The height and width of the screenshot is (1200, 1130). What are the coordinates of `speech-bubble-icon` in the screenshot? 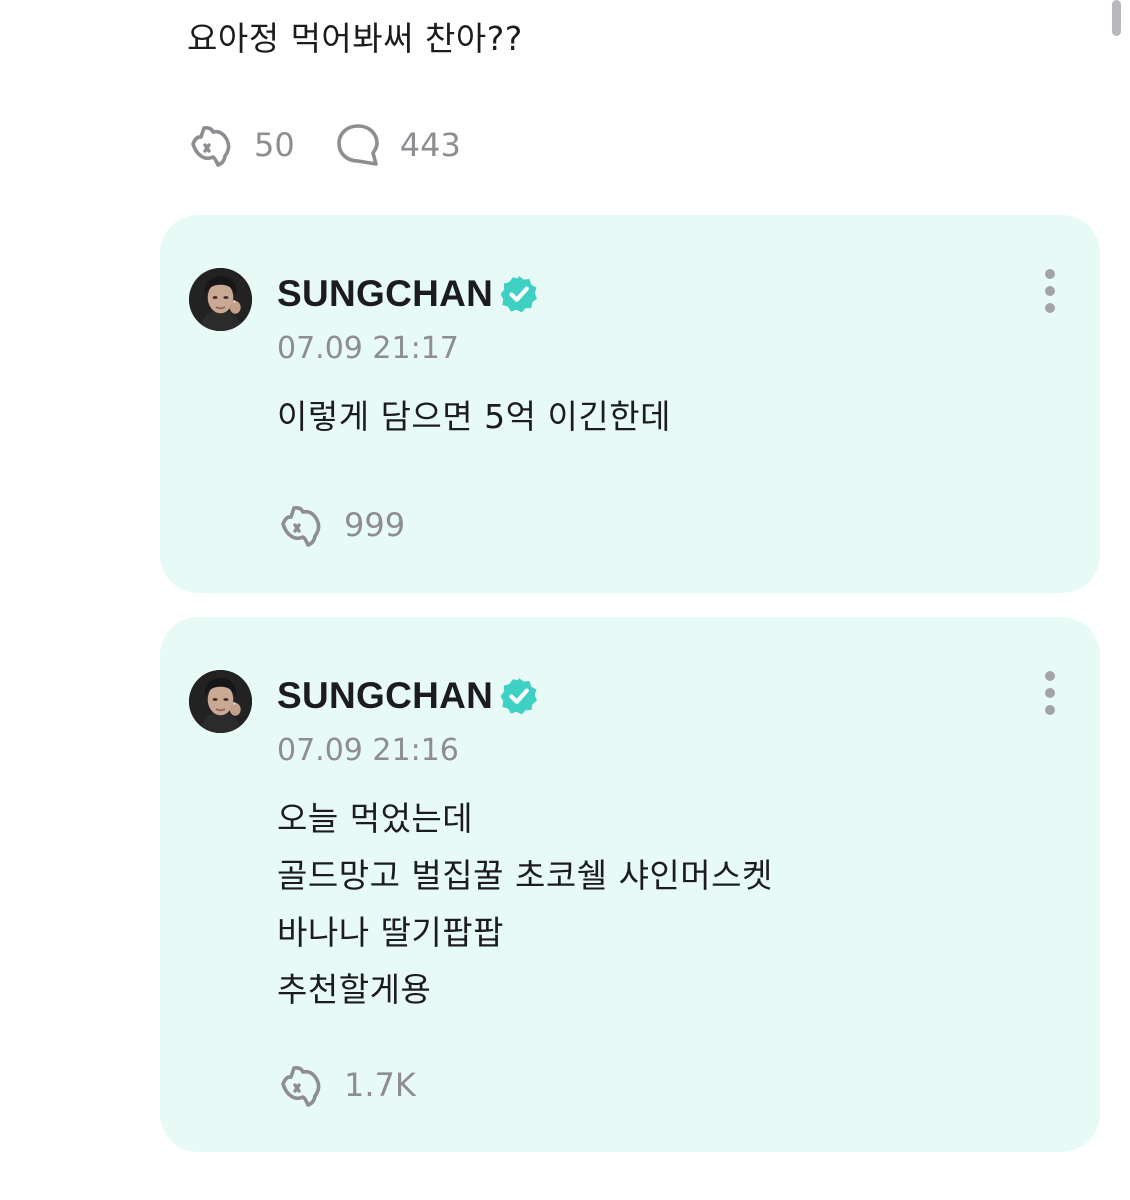 It's located at (358, 145).